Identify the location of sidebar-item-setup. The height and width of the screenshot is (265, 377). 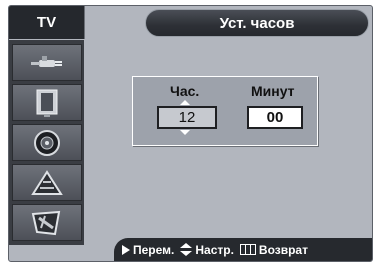
(47, 222).